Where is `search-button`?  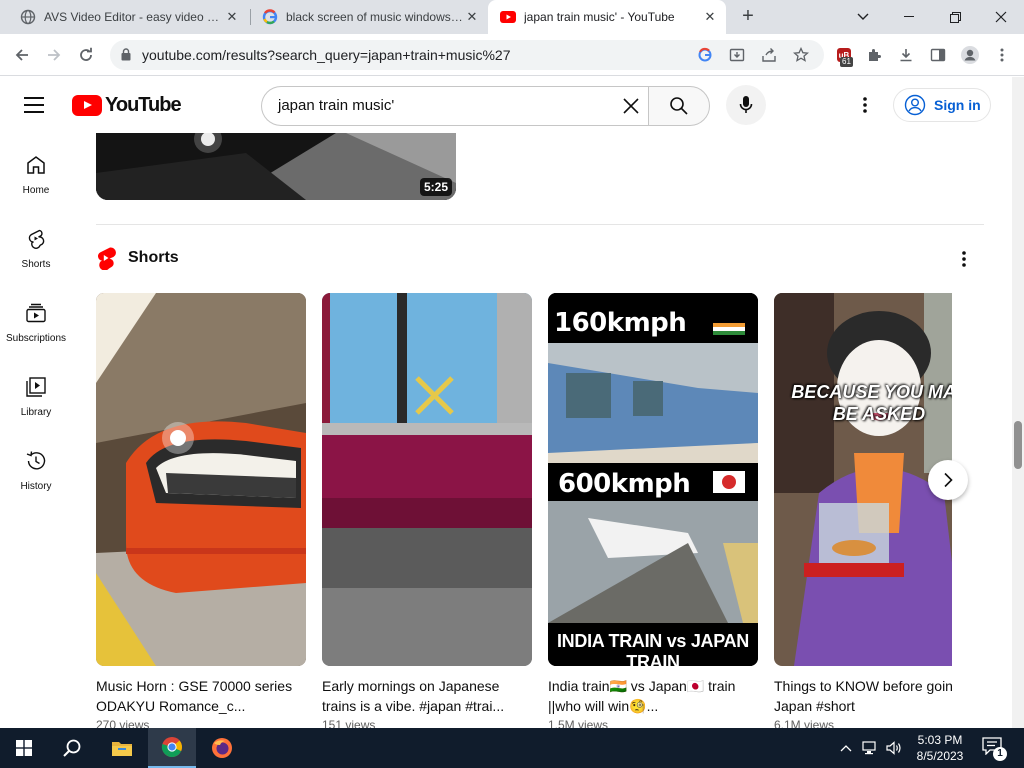 search-button is located at coordinates (679, 106).